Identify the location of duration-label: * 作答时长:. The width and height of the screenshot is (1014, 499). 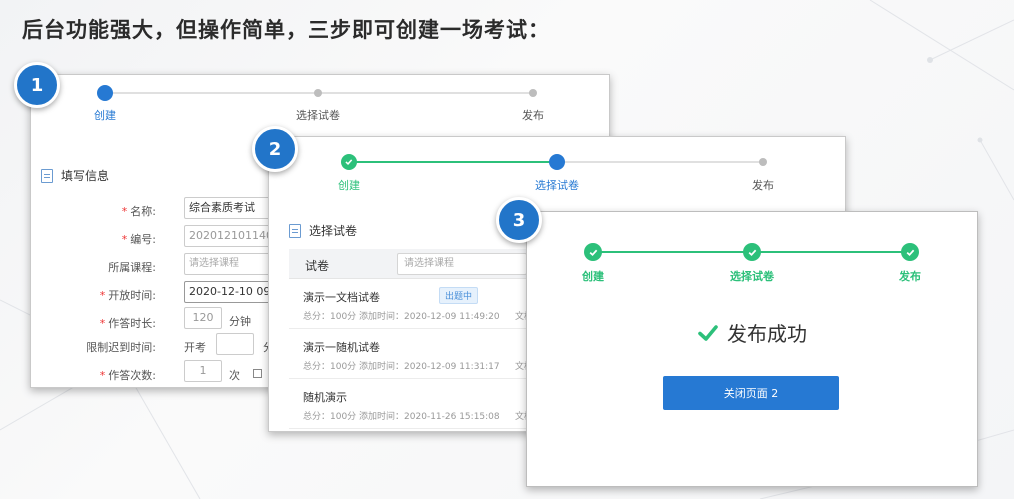
(127, 323).